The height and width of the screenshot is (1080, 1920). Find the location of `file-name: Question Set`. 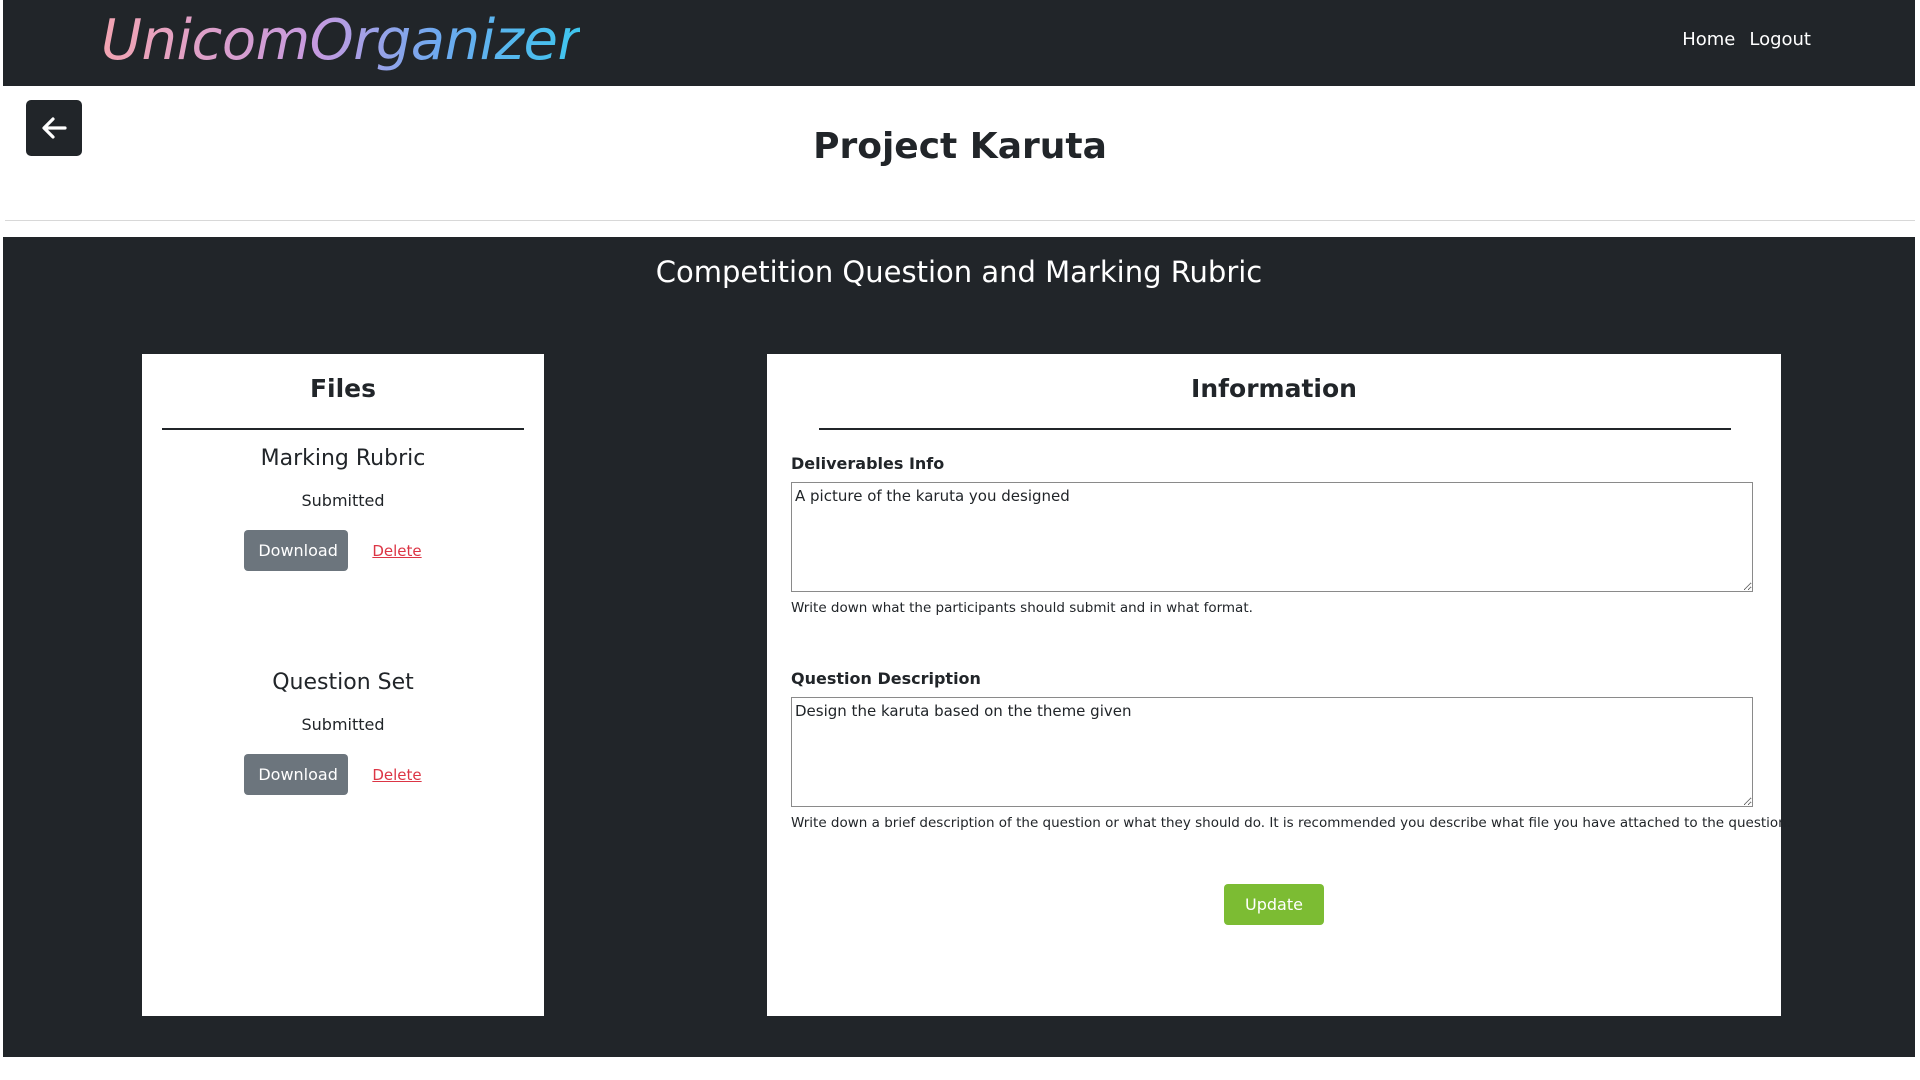

file-name: Question Set is located at coordinates (343, 682).